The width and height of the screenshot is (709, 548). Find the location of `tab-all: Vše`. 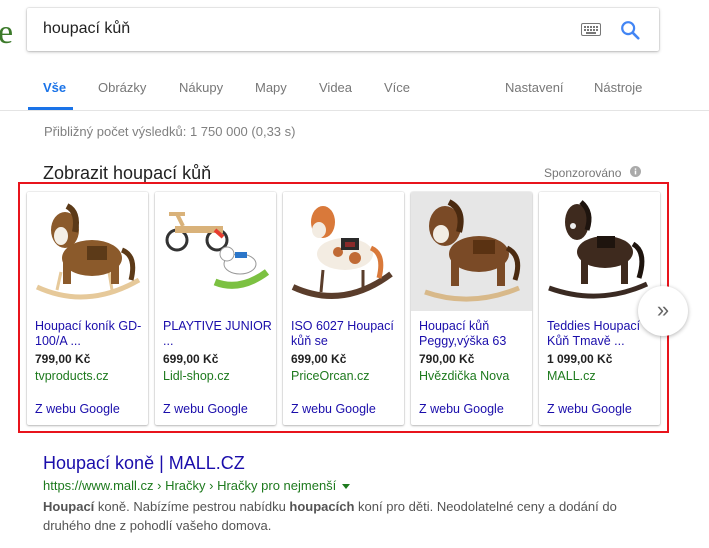

tab-all: Vše is located at coordinates (54, 87).